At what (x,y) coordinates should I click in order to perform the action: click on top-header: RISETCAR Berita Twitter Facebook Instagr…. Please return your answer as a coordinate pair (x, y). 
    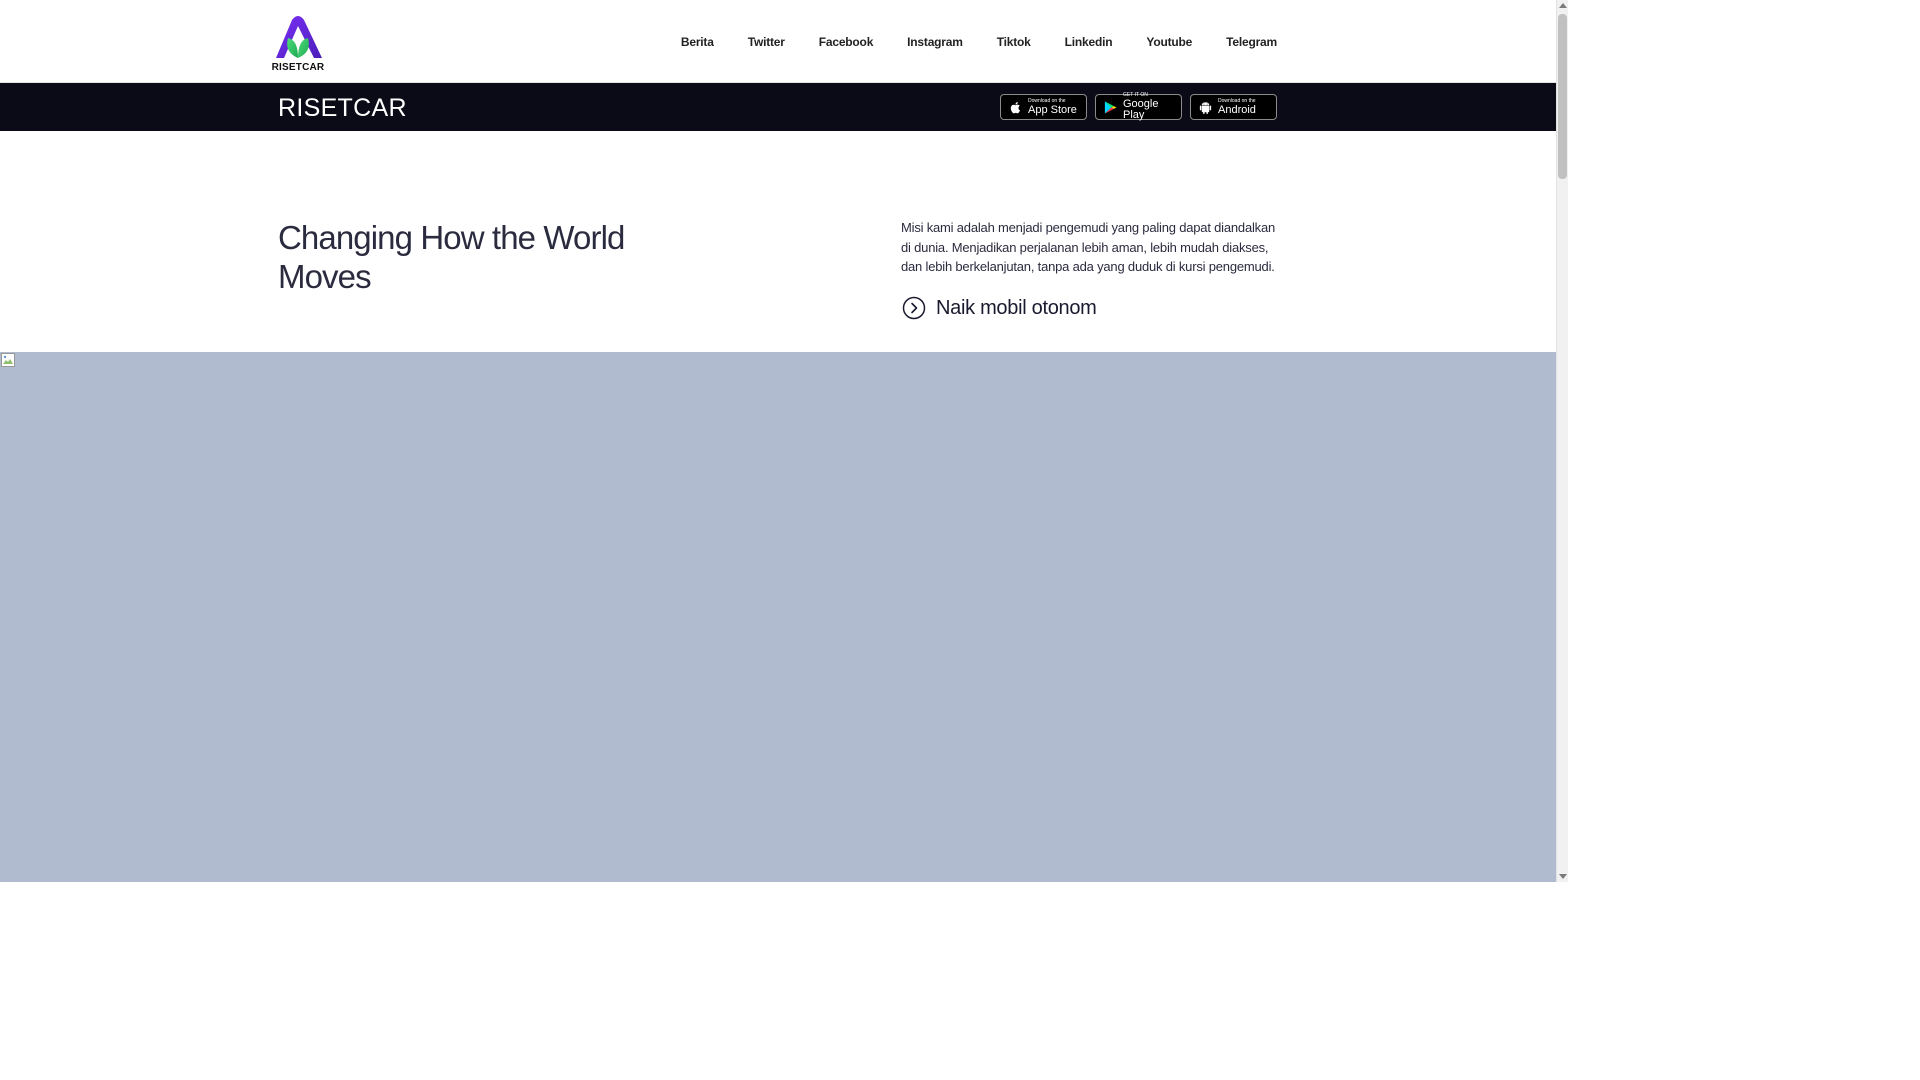
    Looking at the image, I should click on (778, 41).